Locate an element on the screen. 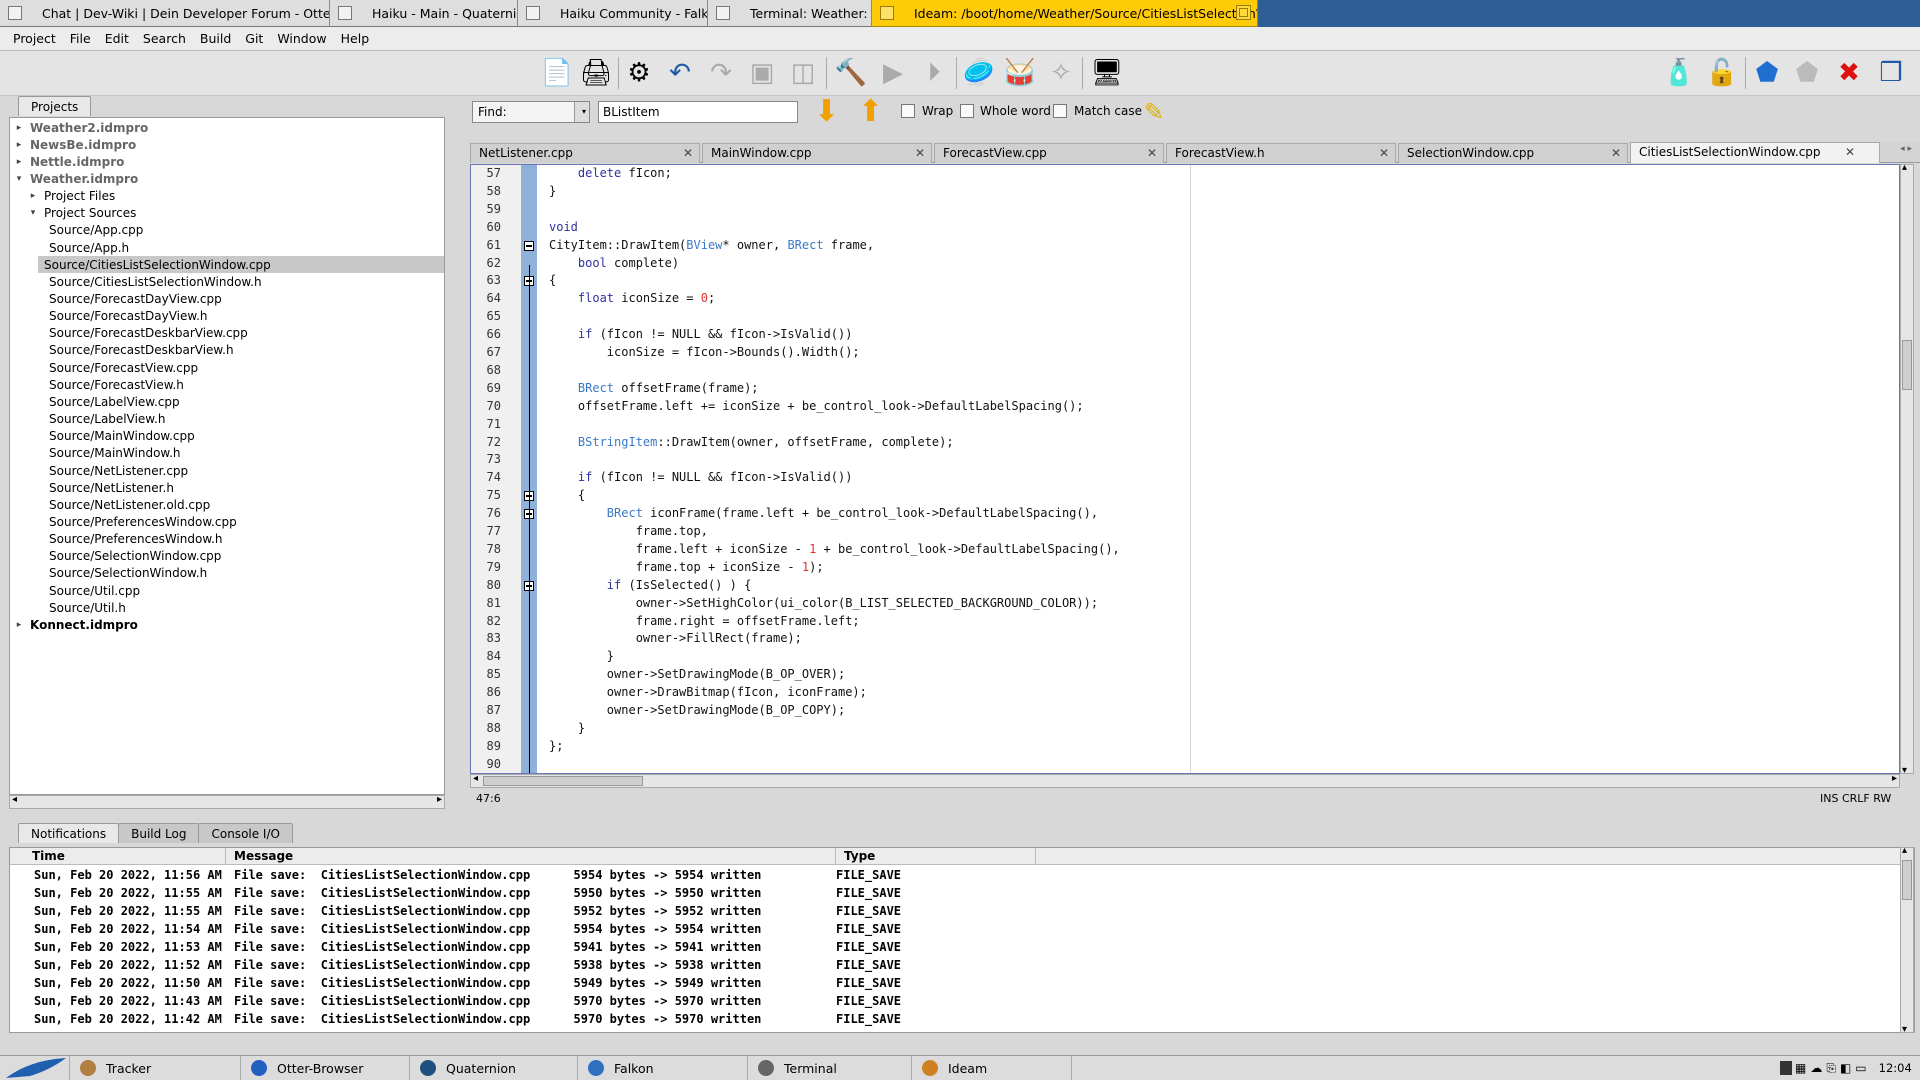 The width and height of the screenshot is (1920, 1080). code-line: frame.top, is located at coordinates (628, 531).